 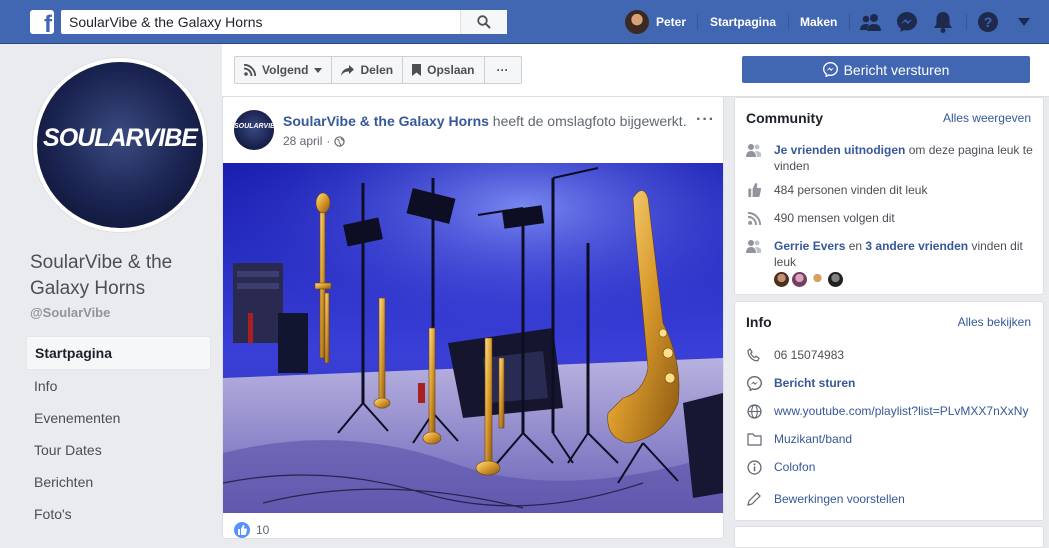 I want to click on message-row: Bericht sturen, so click(x=891, y=383).